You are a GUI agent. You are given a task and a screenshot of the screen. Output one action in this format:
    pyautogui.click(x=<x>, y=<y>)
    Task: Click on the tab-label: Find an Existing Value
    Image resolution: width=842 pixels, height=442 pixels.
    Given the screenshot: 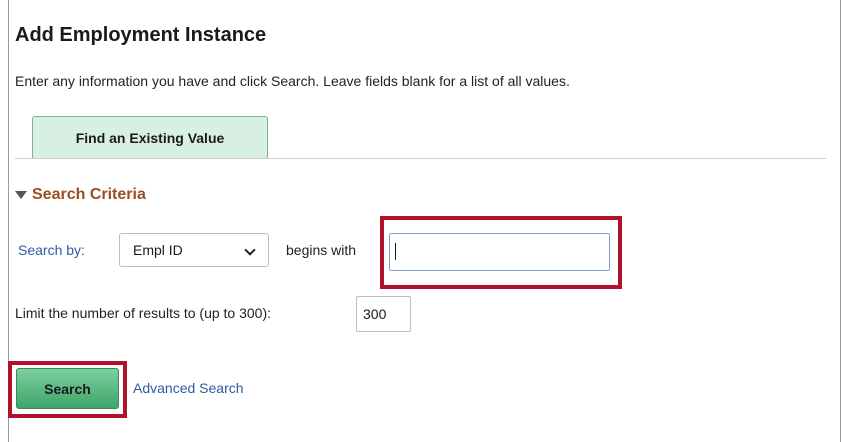 What is the action you would take?
    pyautogui.click(x=150, y=137)
    